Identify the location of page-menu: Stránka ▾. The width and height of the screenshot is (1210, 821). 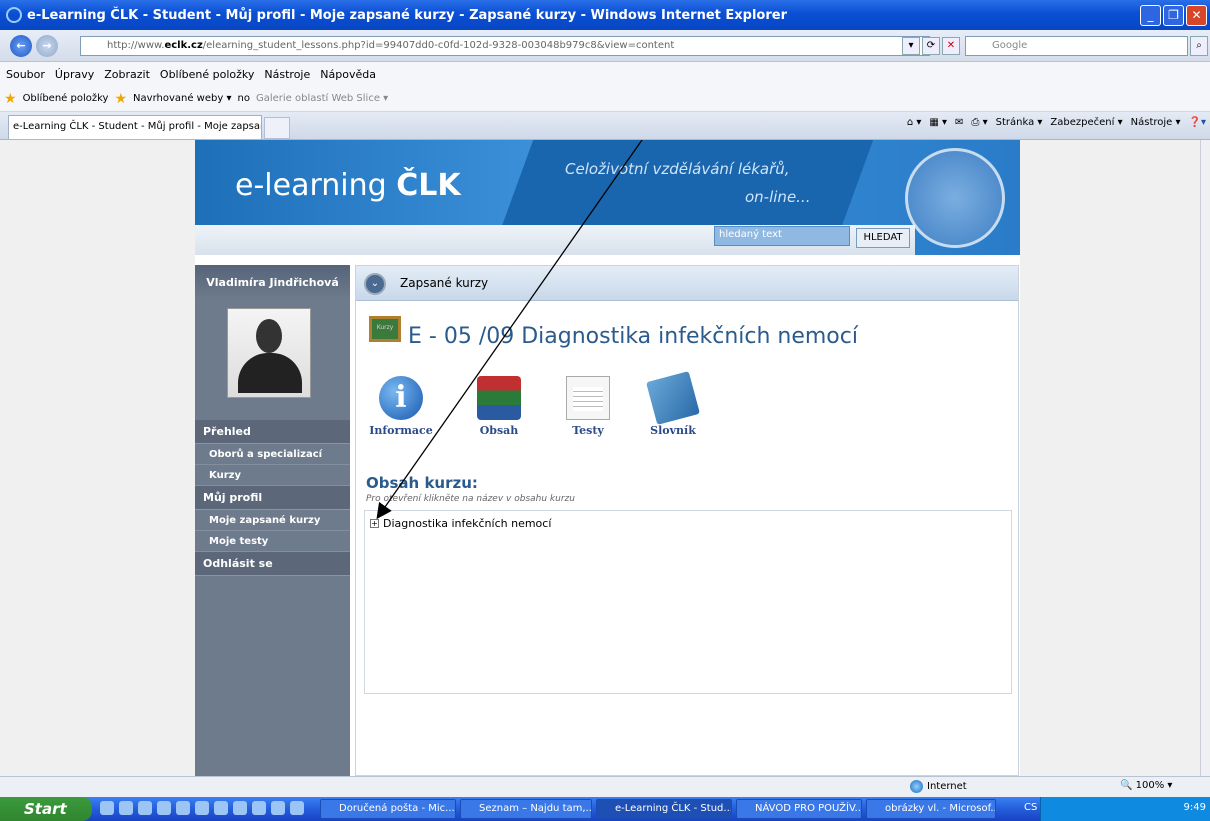
(1019, 122).